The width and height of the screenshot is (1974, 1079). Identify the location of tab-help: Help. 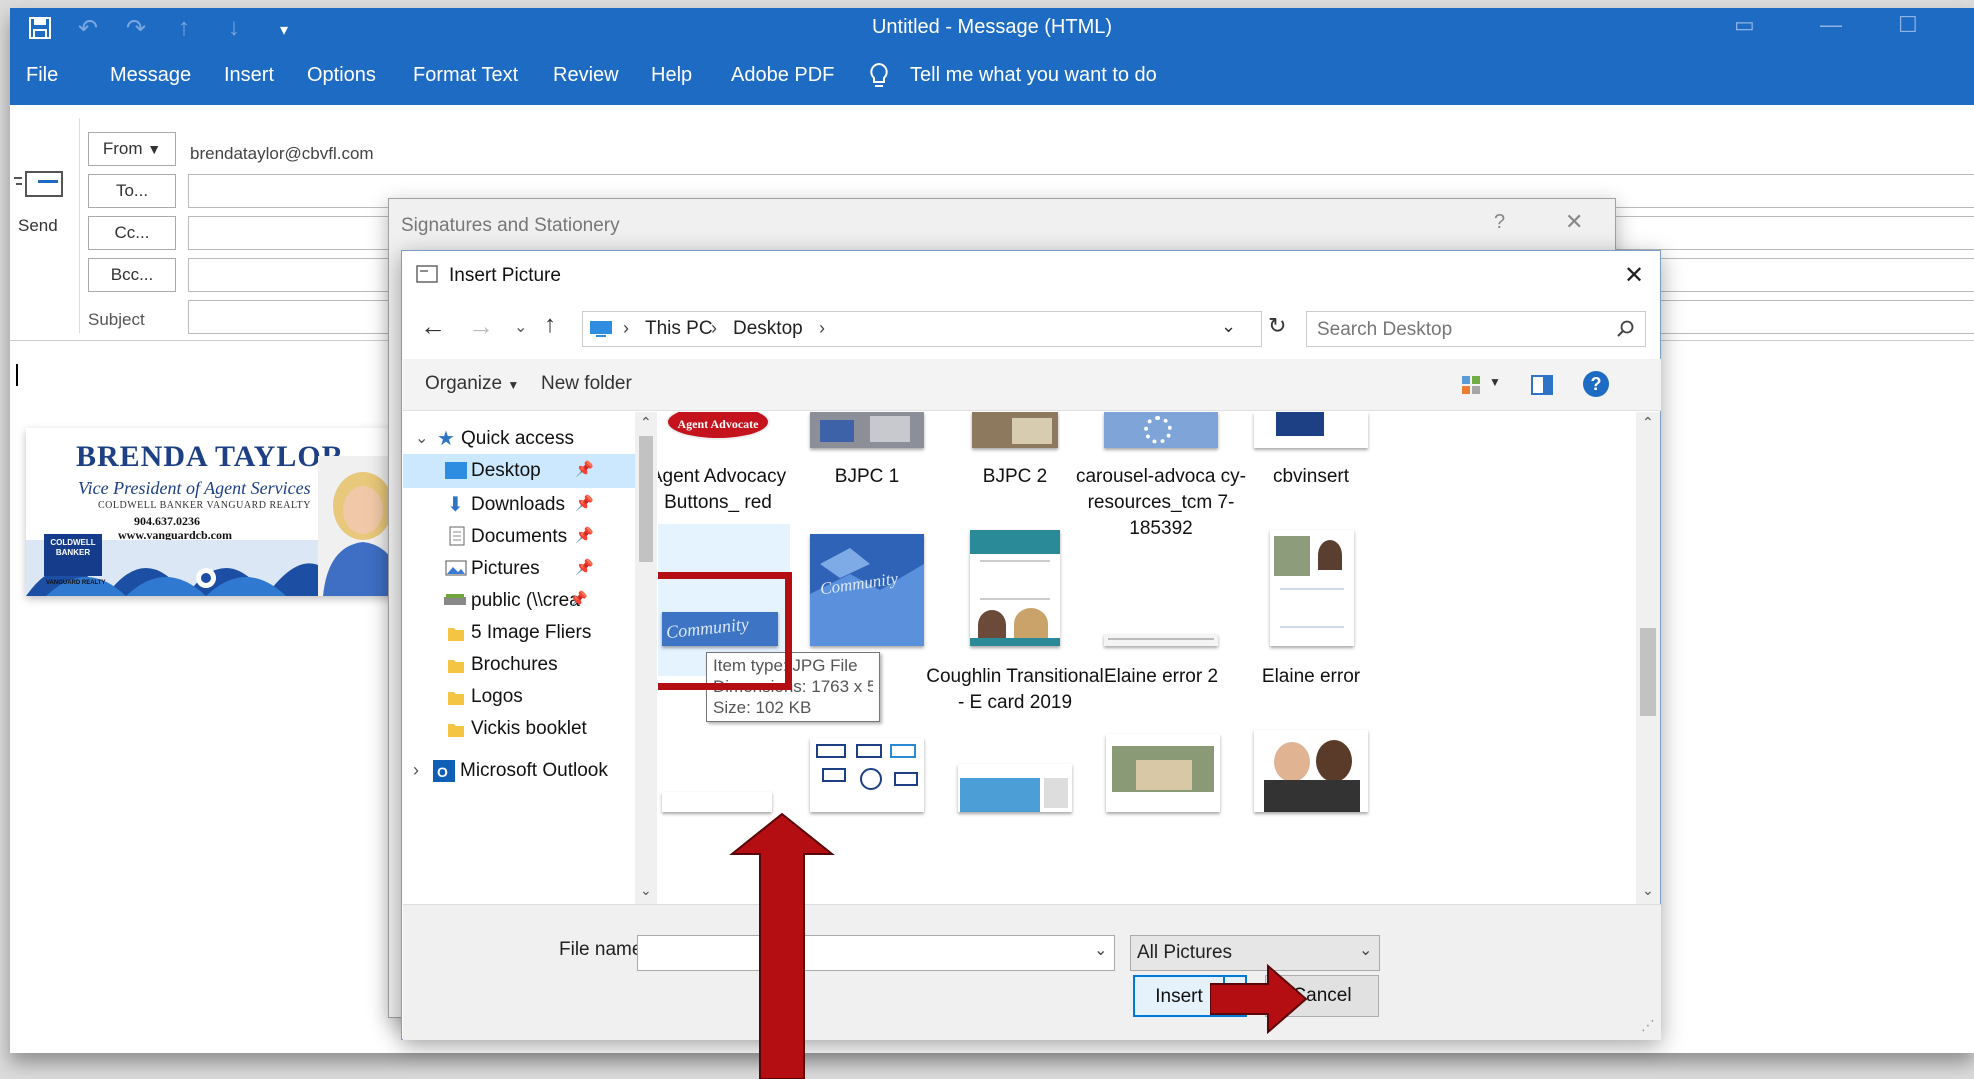
(671, 75).